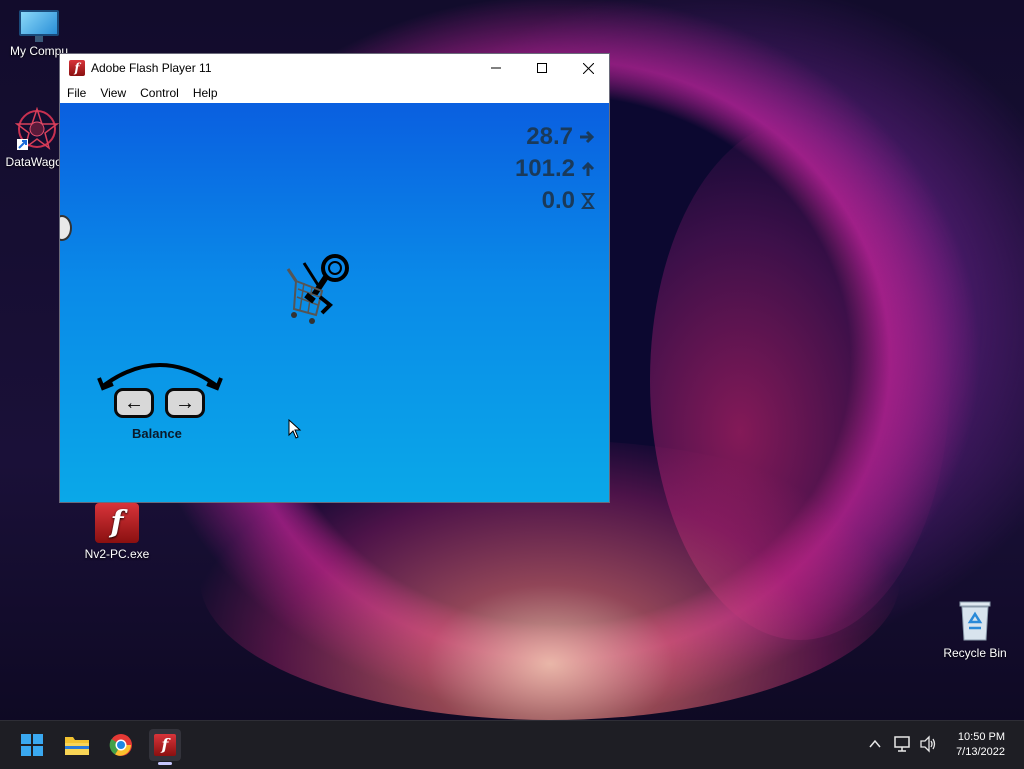  Describe the element at coordinates (558, 200) in the screenshot. I see `hud-airtime-value: 0.0` at that location.